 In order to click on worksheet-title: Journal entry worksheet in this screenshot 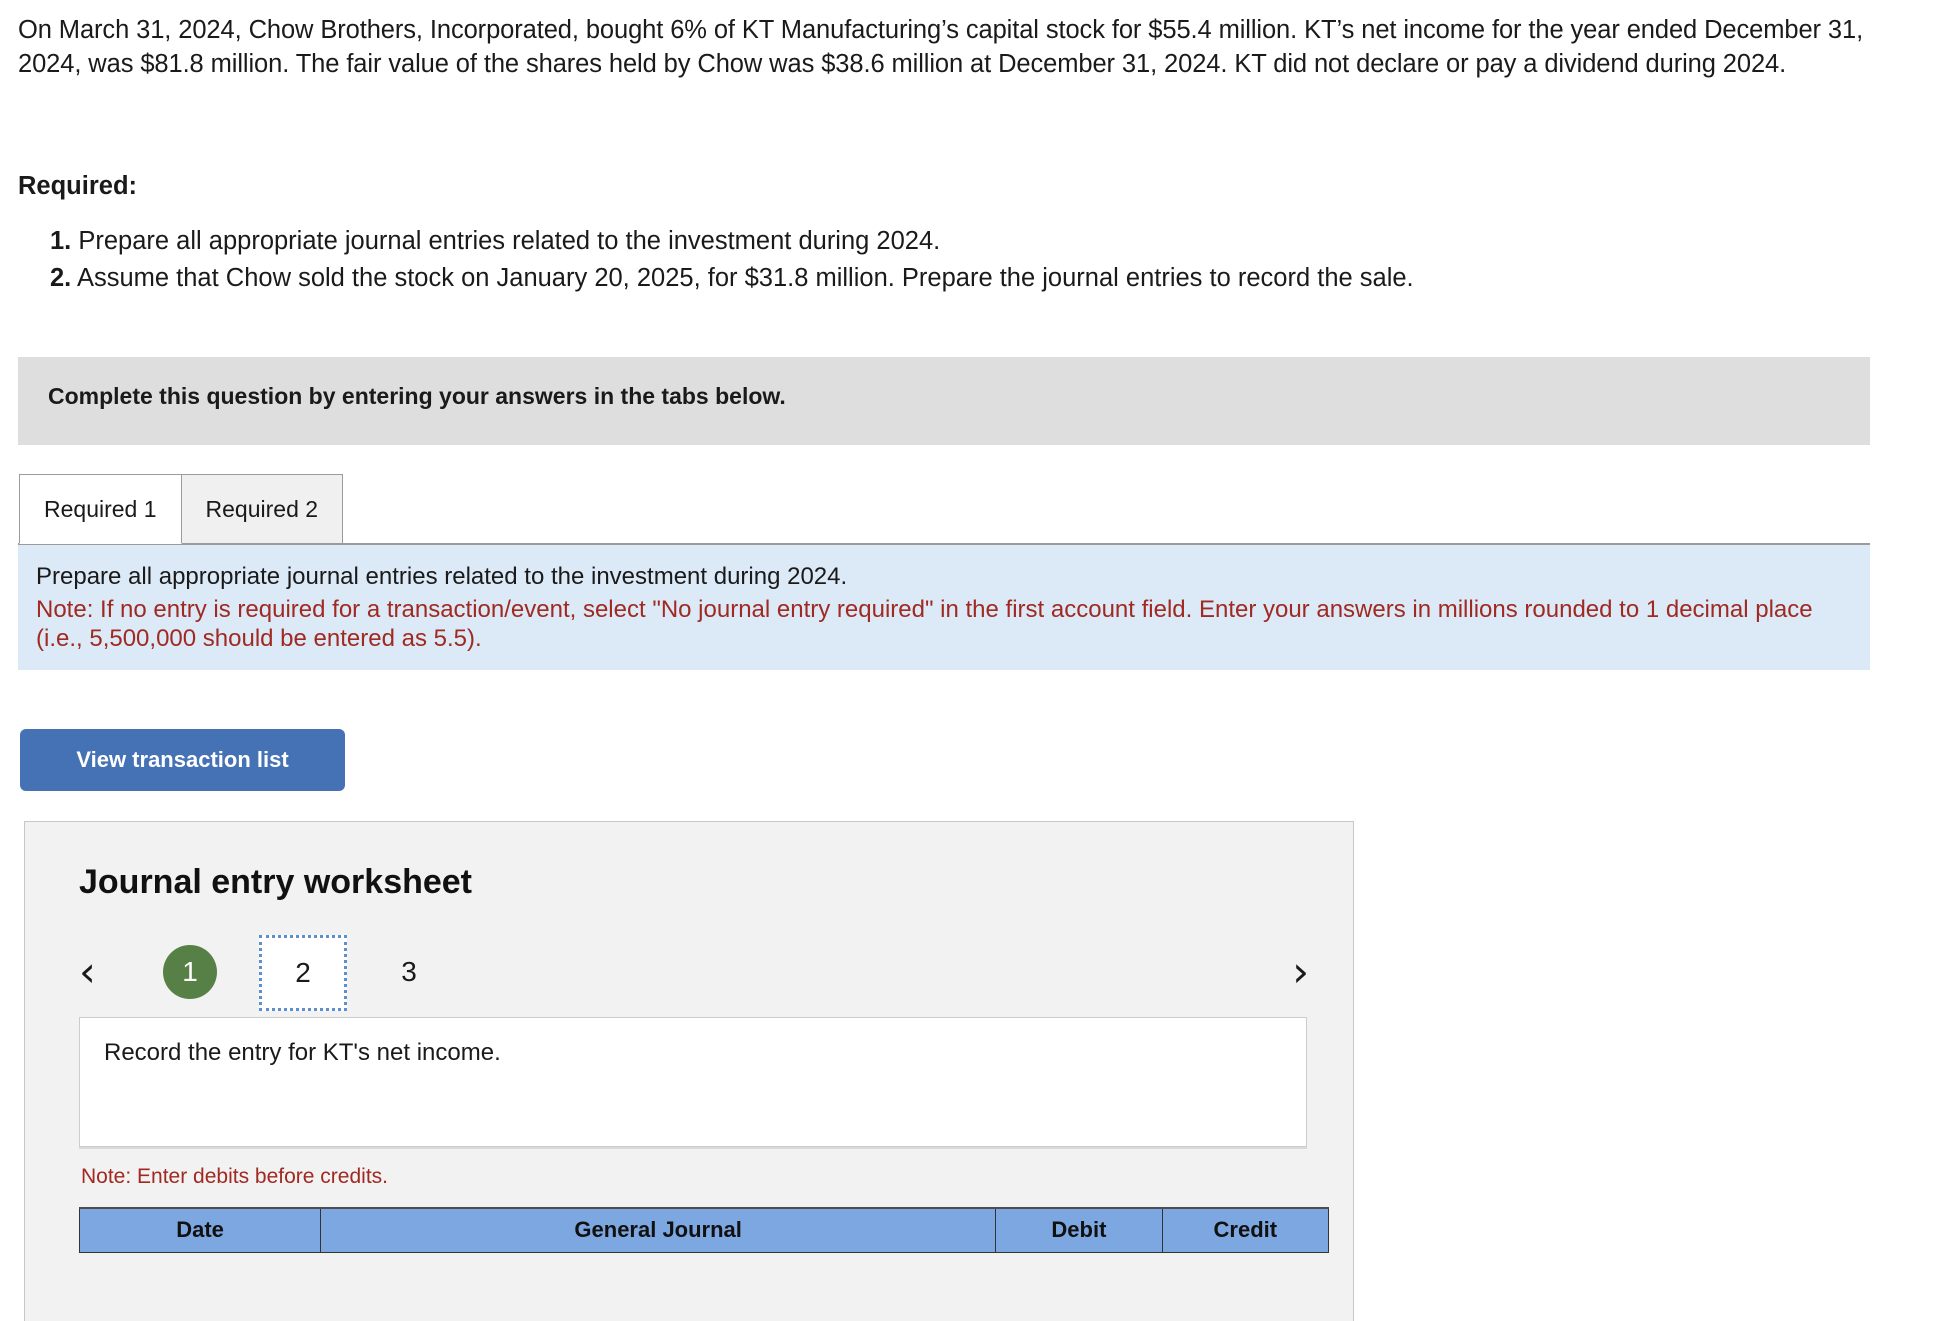, I will do `click(276, 882)`.